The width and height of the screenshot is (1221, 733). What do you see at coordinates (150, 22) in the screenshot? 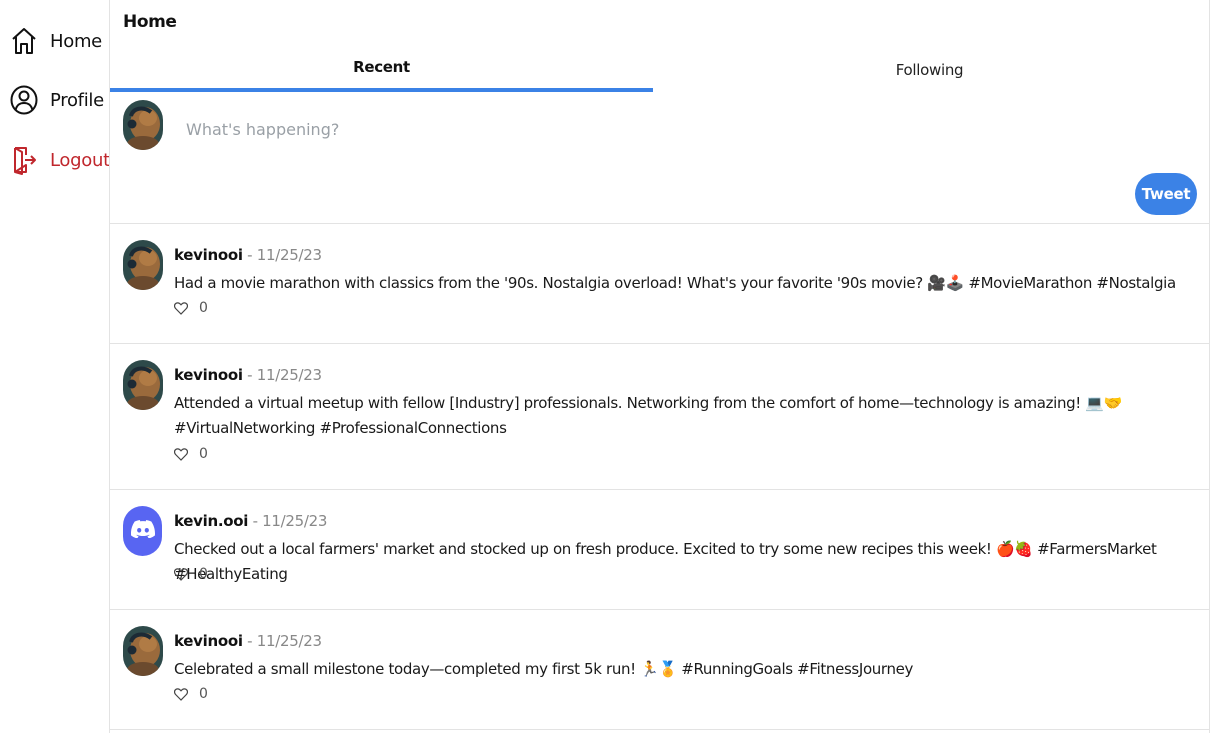
I see `page-title: Home` at bounding box center [150, 22].